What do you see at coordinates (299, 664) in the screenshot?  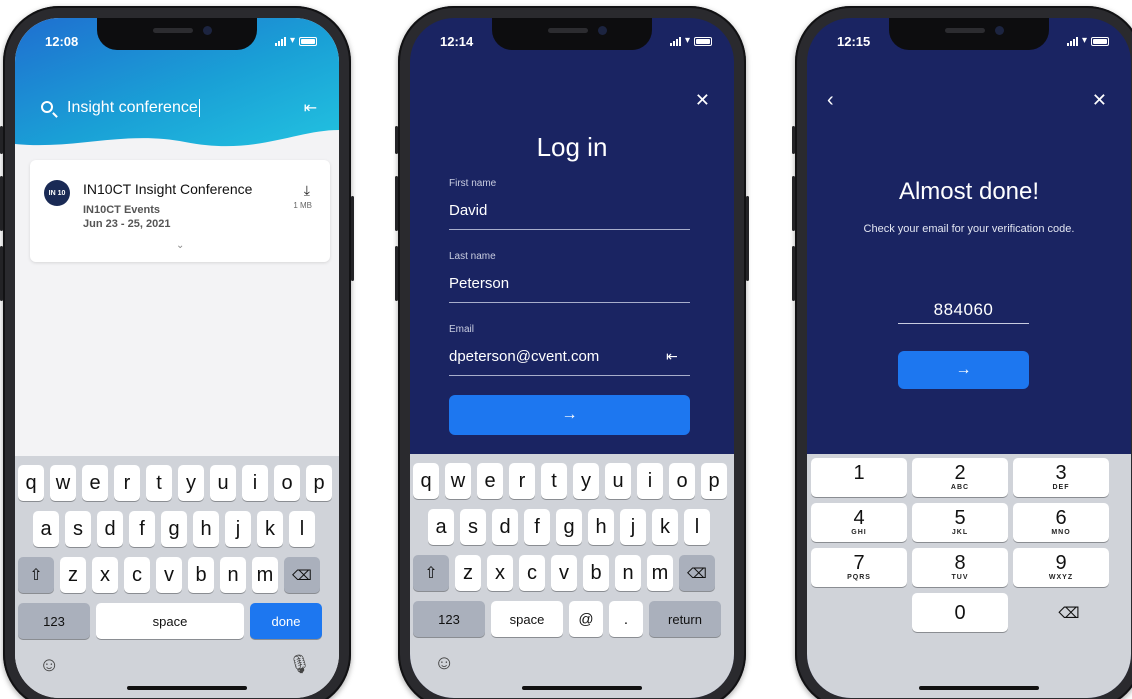 I see `microphone-icon: 🎙` at bounding box center [299, 664].